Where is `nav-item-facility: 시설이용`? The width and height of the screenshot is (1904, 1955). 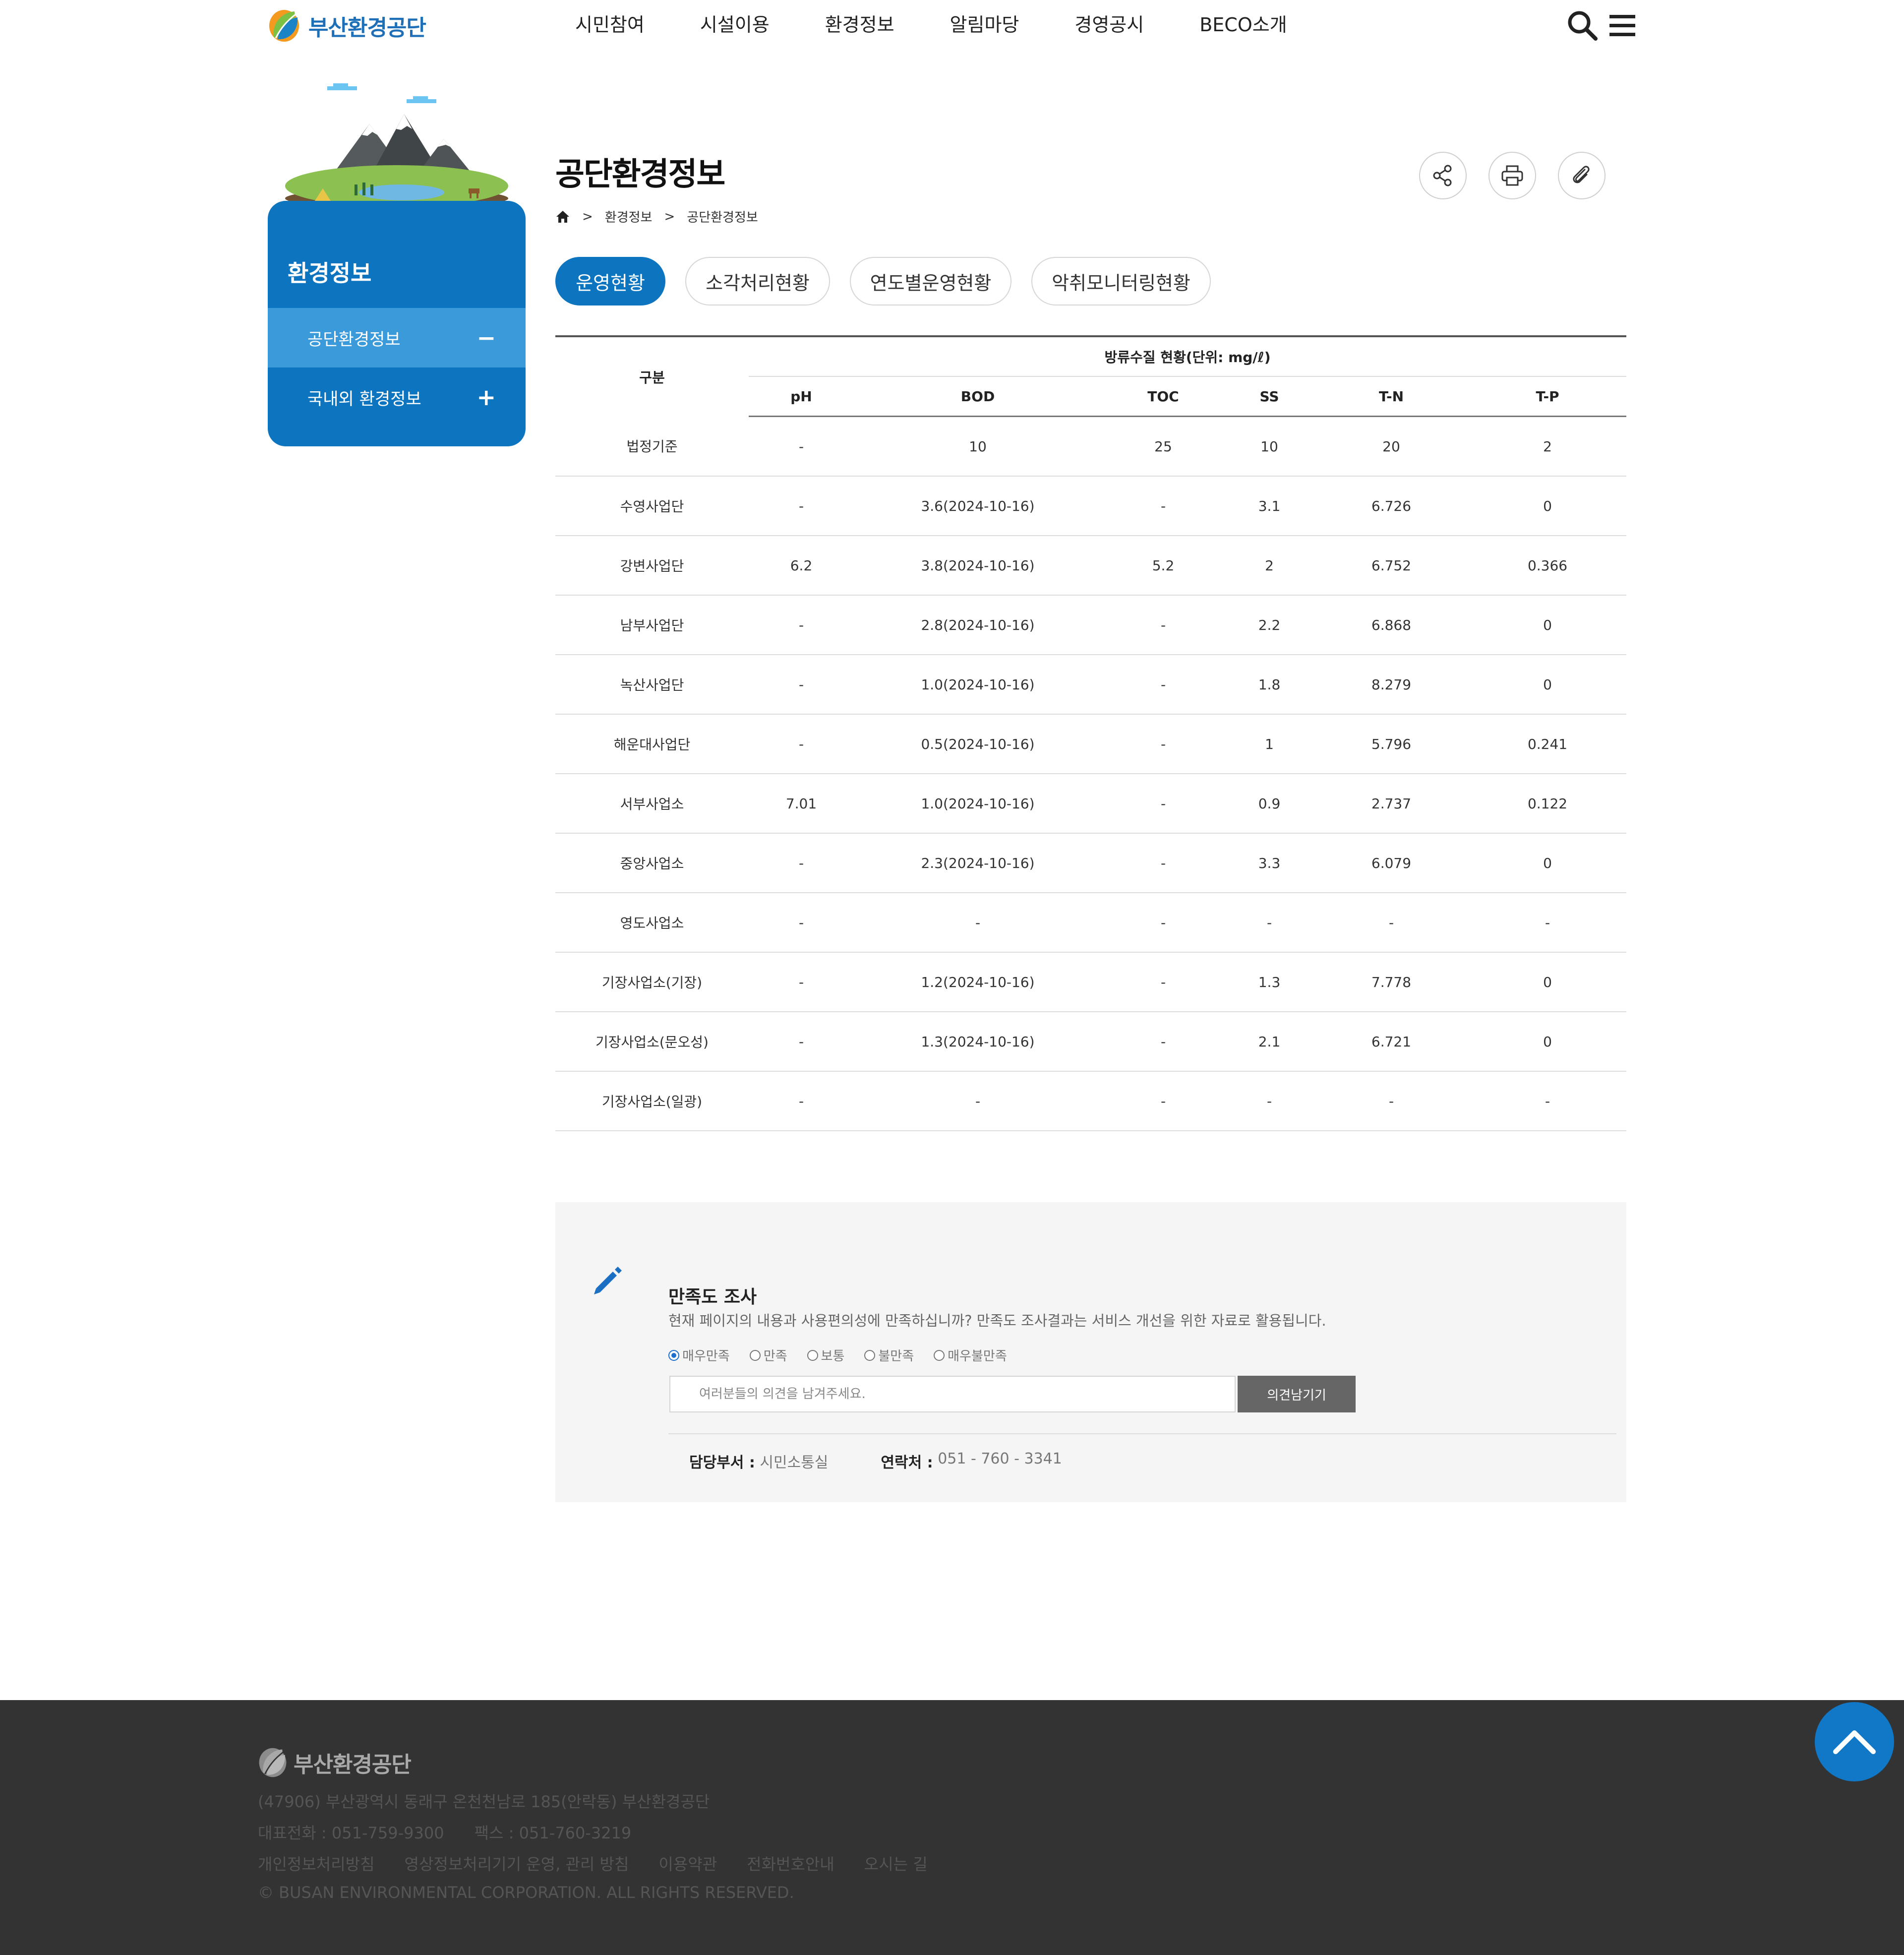 nav-item-facility: 시설이용 is located at coordinates (735, 25).